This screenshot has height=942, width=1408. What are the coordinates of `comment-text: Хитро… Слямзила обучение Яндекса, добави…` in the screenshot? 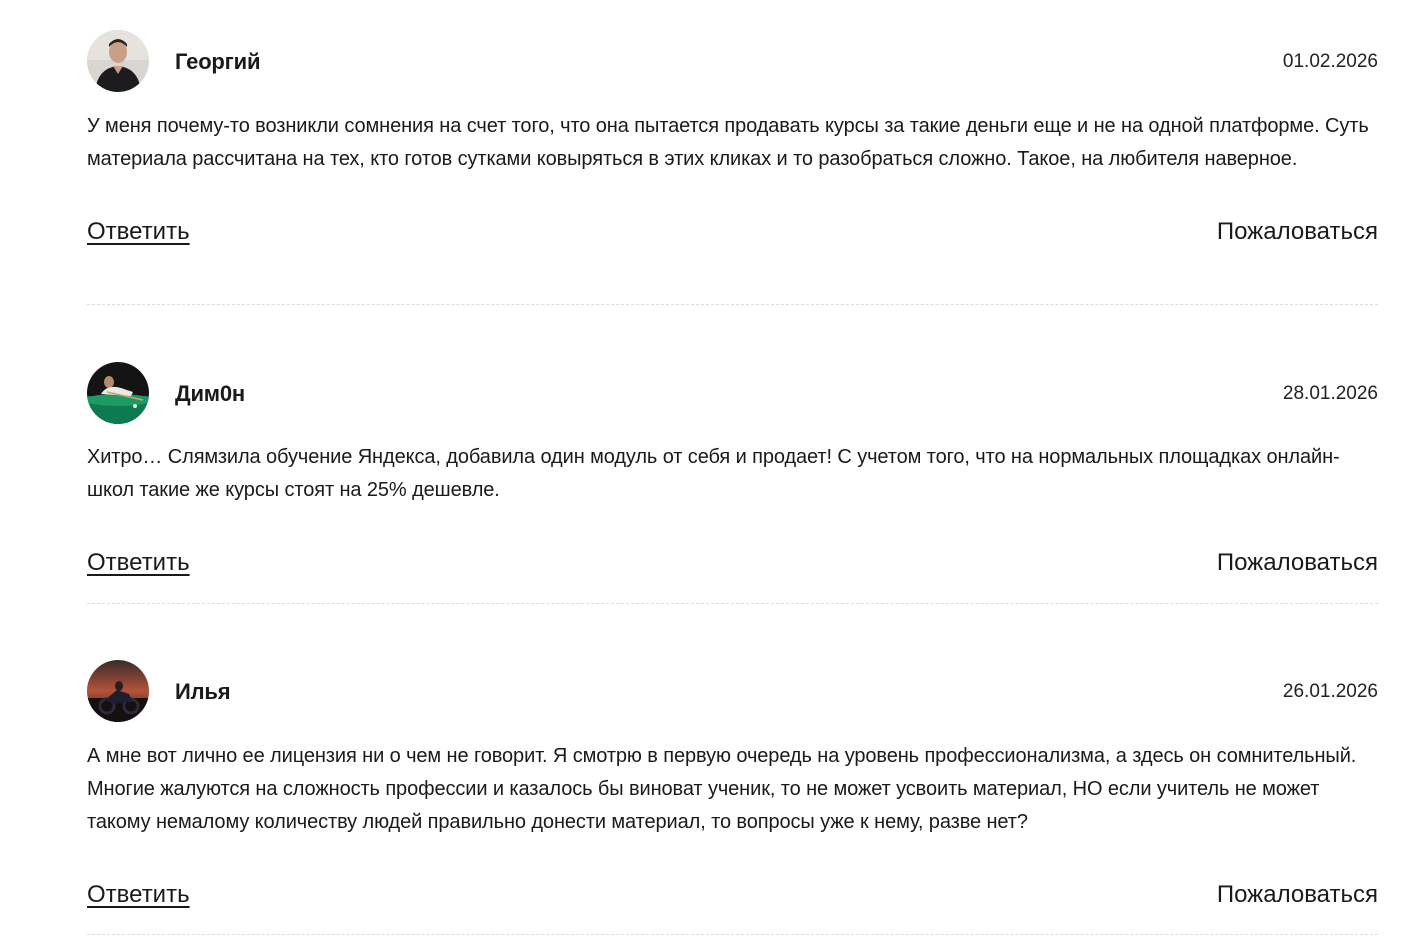 It's located at (713, 473).